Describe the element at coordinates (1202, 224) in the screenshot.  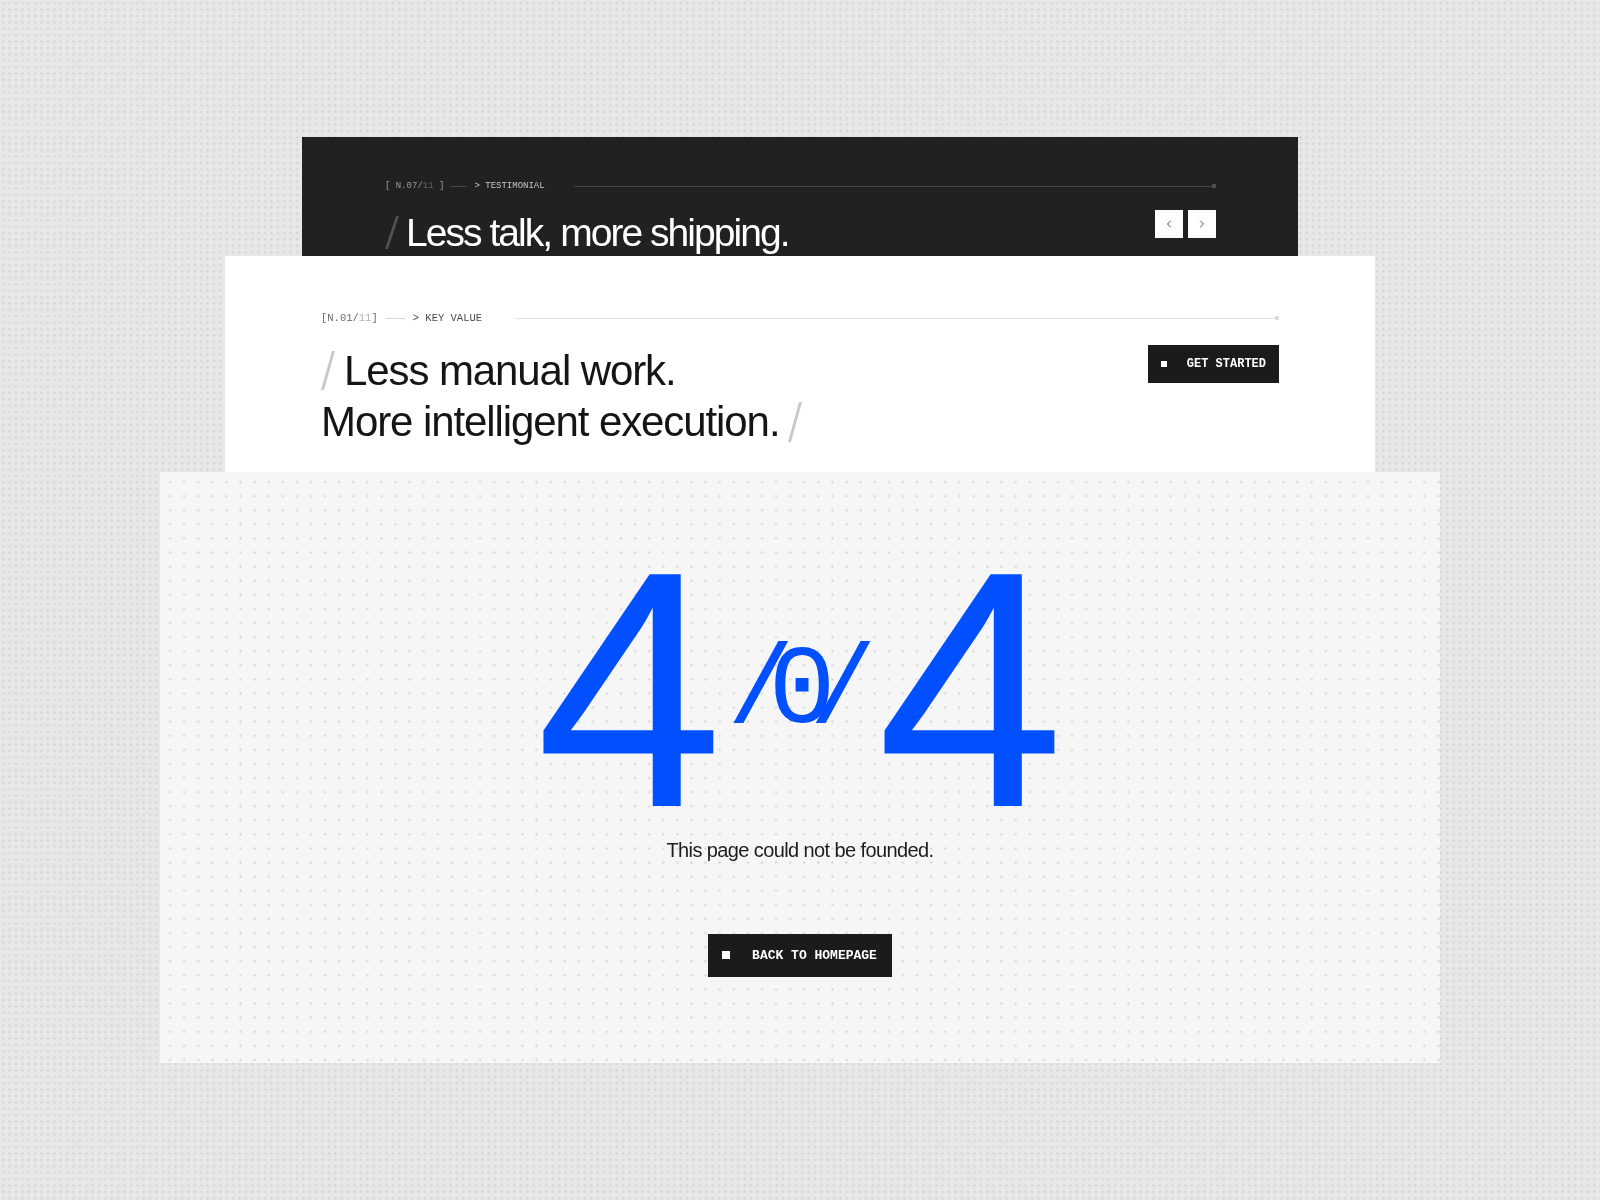
I see `next-button` at that location.